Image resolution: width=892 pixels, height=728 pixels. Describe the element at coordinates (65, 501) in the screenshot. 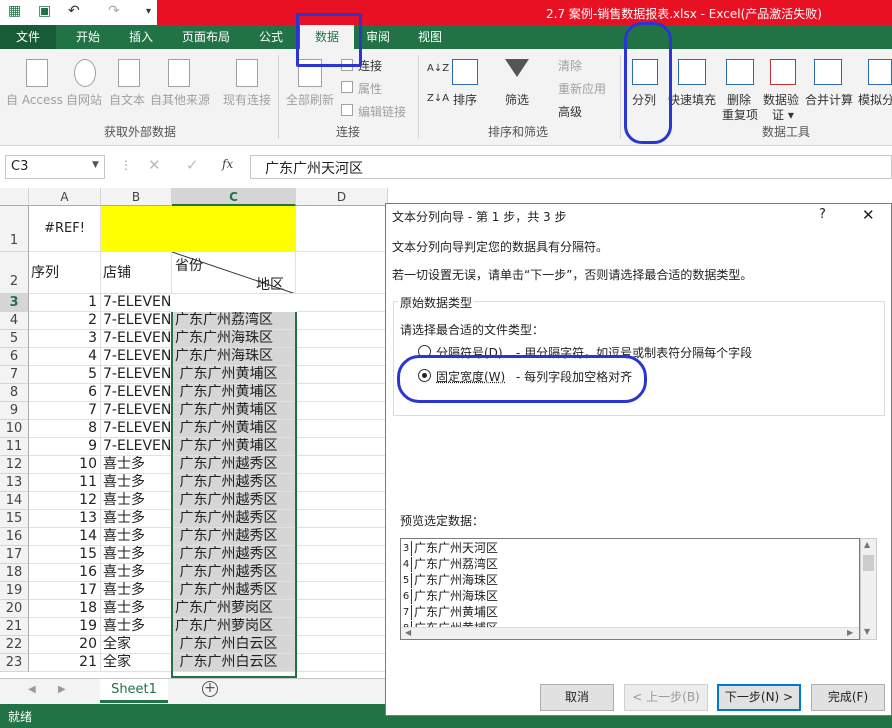

I see `cell-index: 12` at that location.